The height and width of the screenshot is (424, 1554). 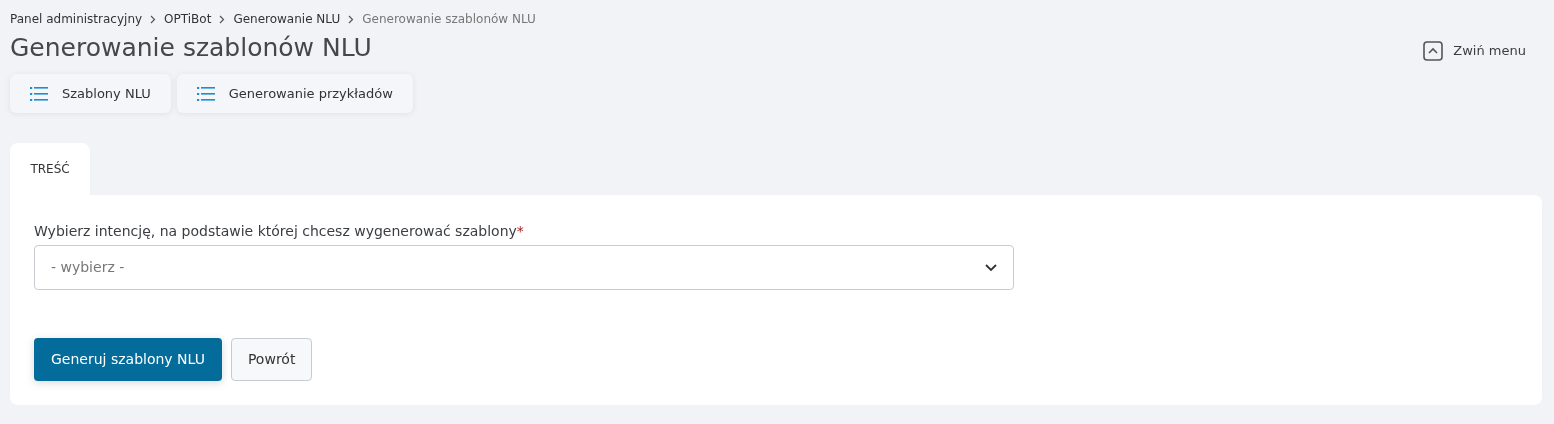 I want to click on chevron-up-icon, so click(x=1433, y=51).